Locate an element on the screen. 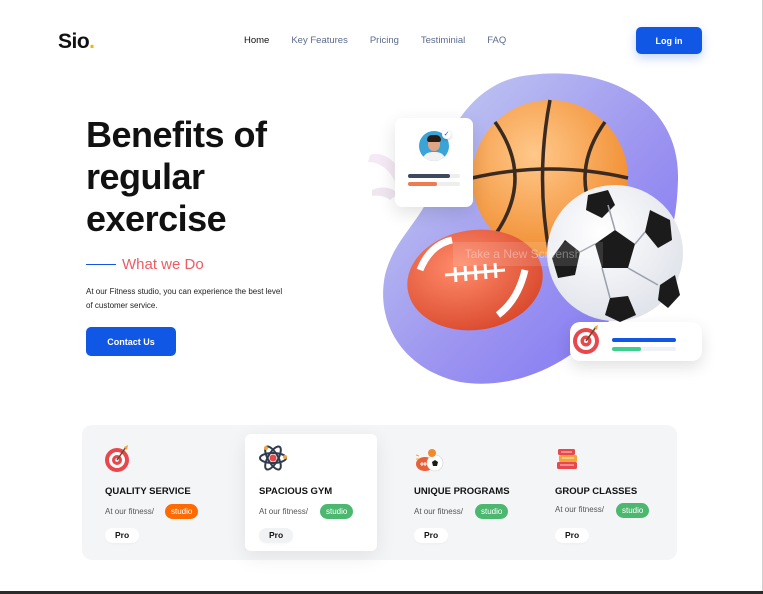 The image size is (763, 594). feature-card-spacious-gym: SPACIOUS GYM At our fitness/ studio Pro is located at coordinates (311, 492).